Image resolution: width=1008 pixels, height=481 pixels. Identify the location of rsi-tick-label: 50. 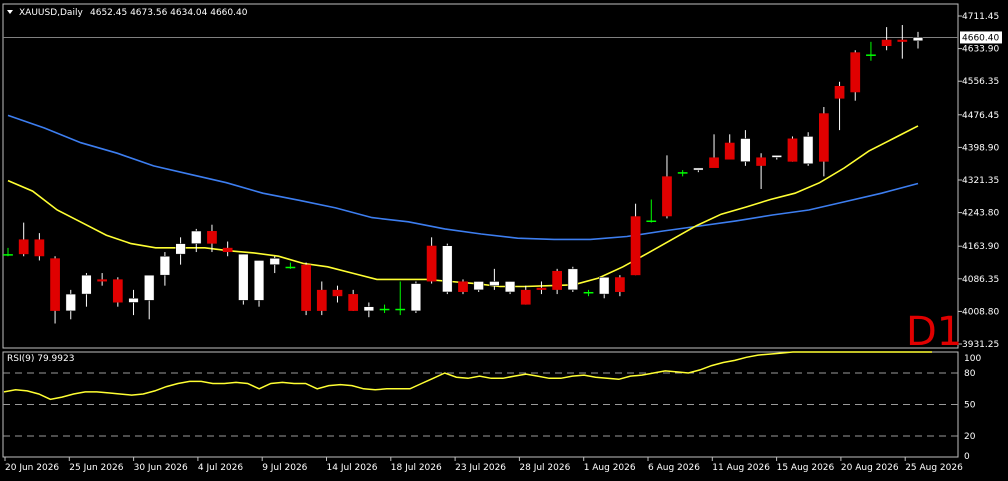
(970, 406).